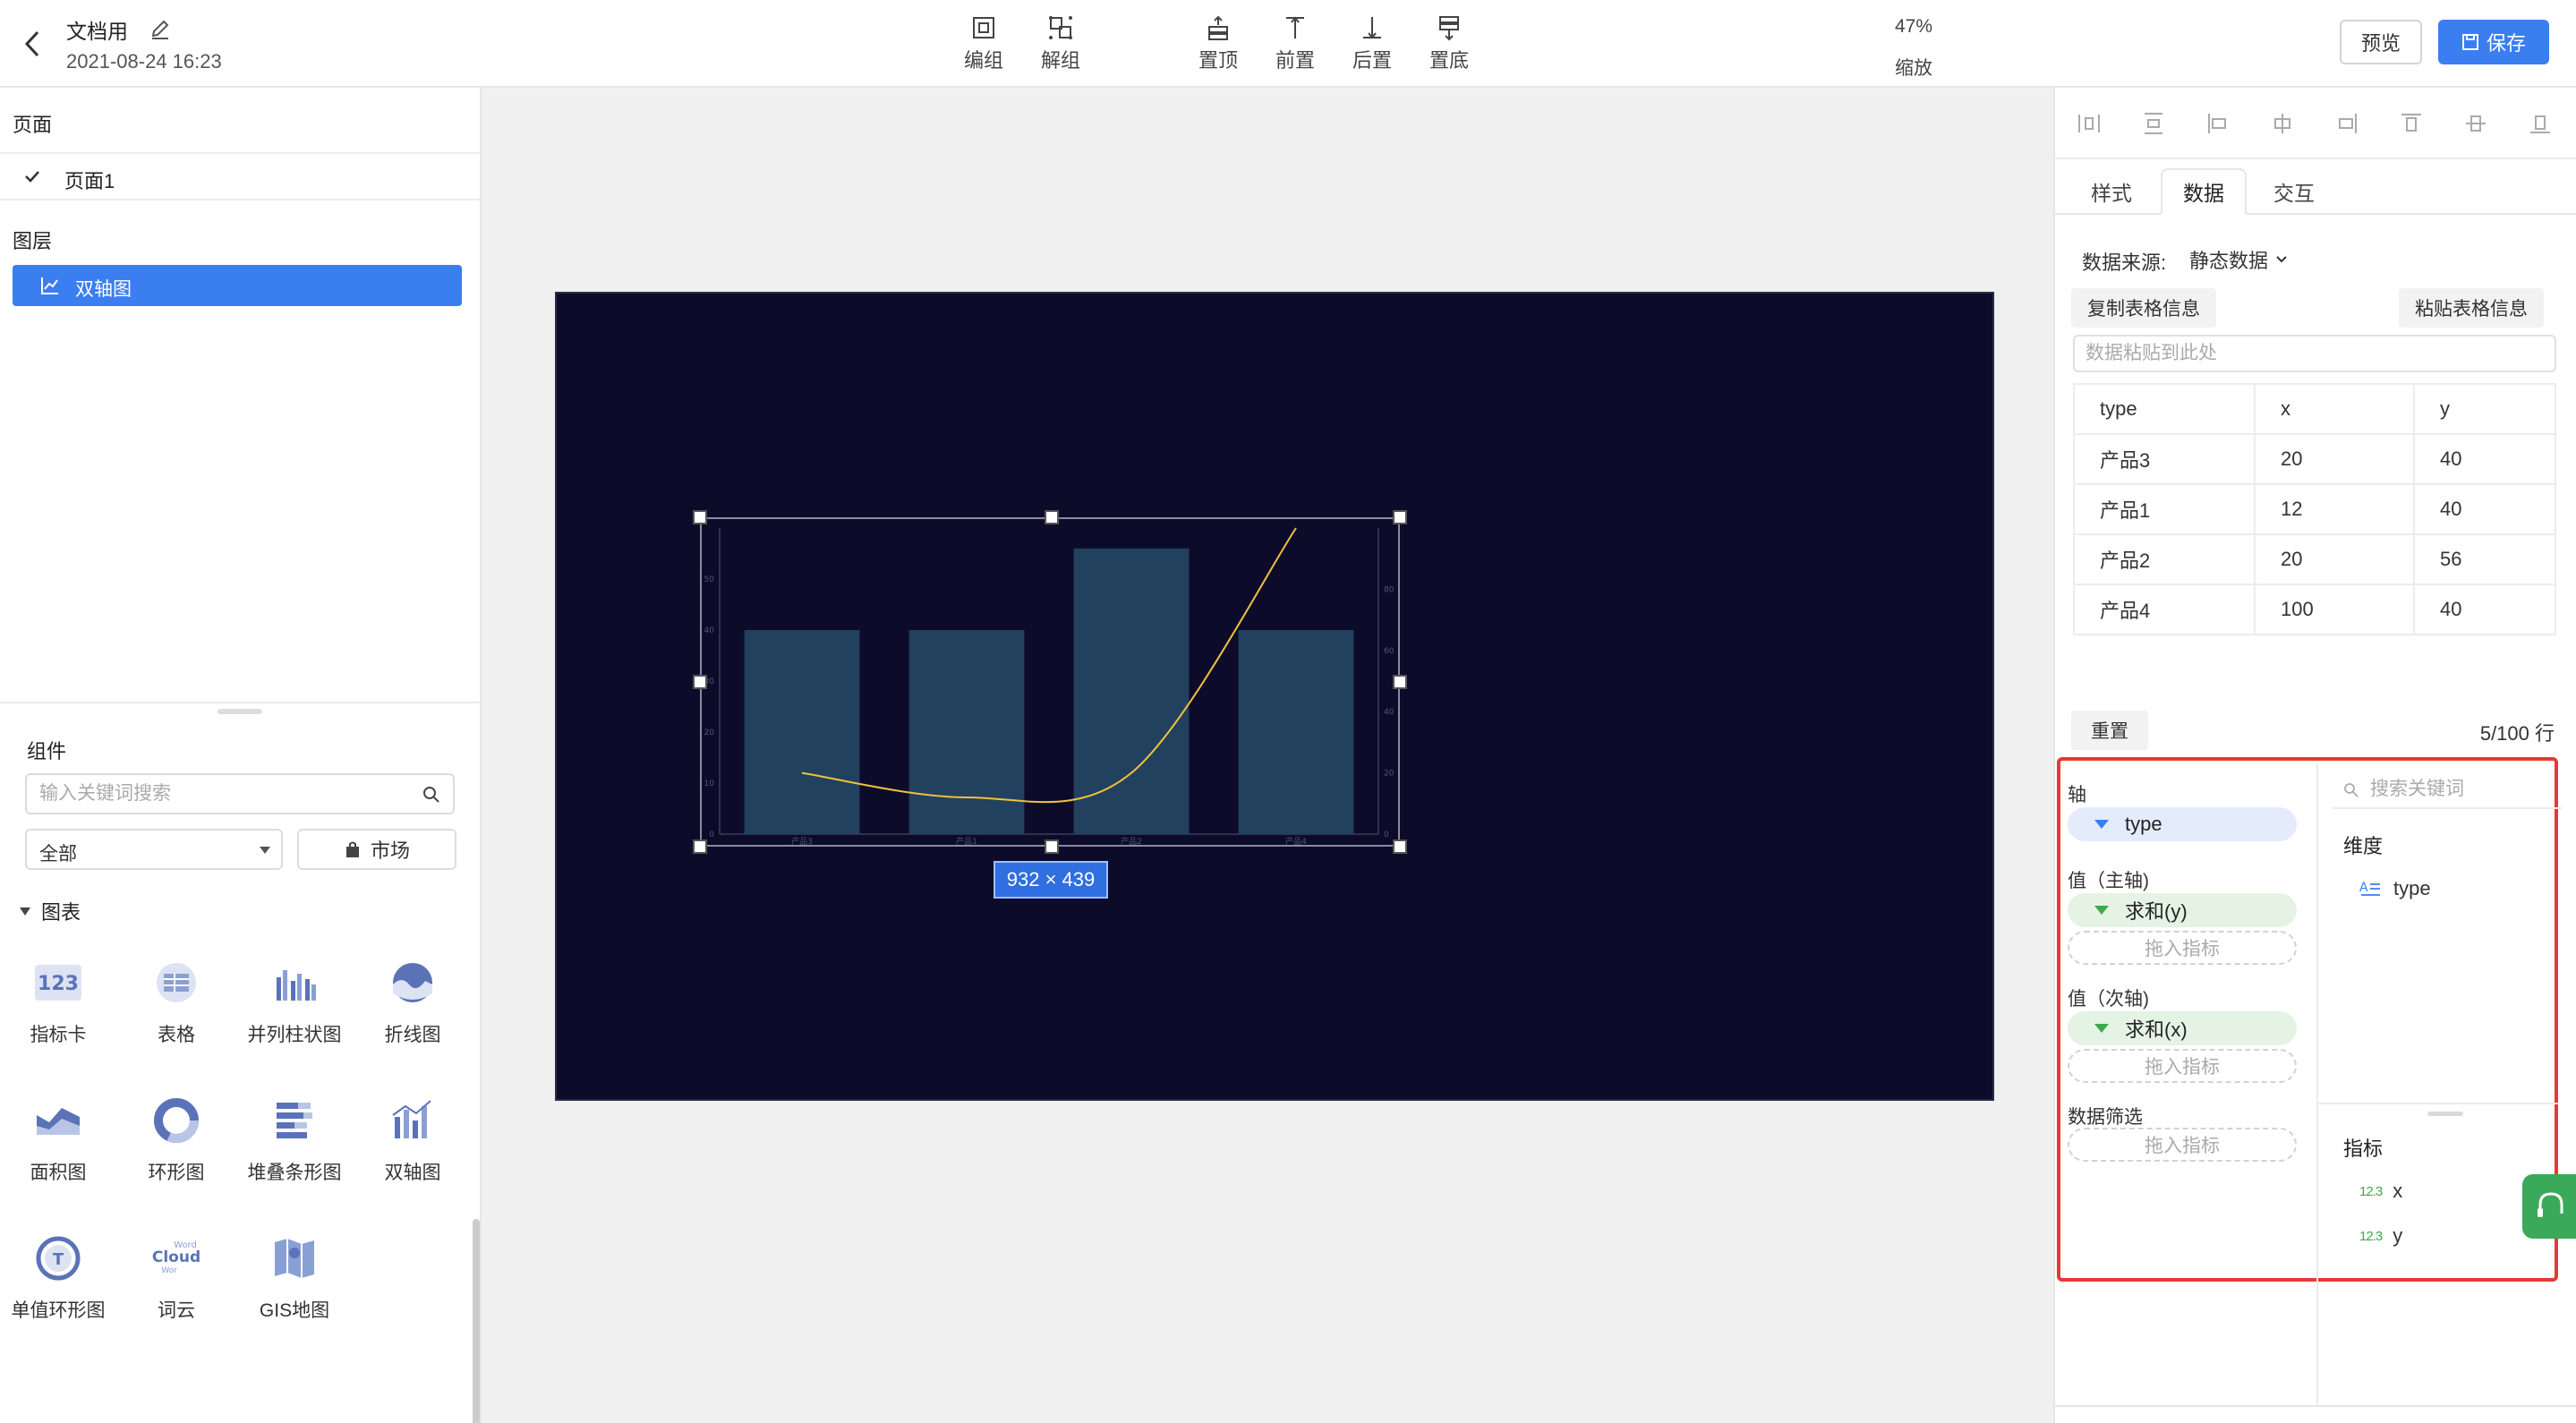 The width and height of the screenshot is (2576, 1423). I want to click on tab-style: 样式, so click(2111, 191).